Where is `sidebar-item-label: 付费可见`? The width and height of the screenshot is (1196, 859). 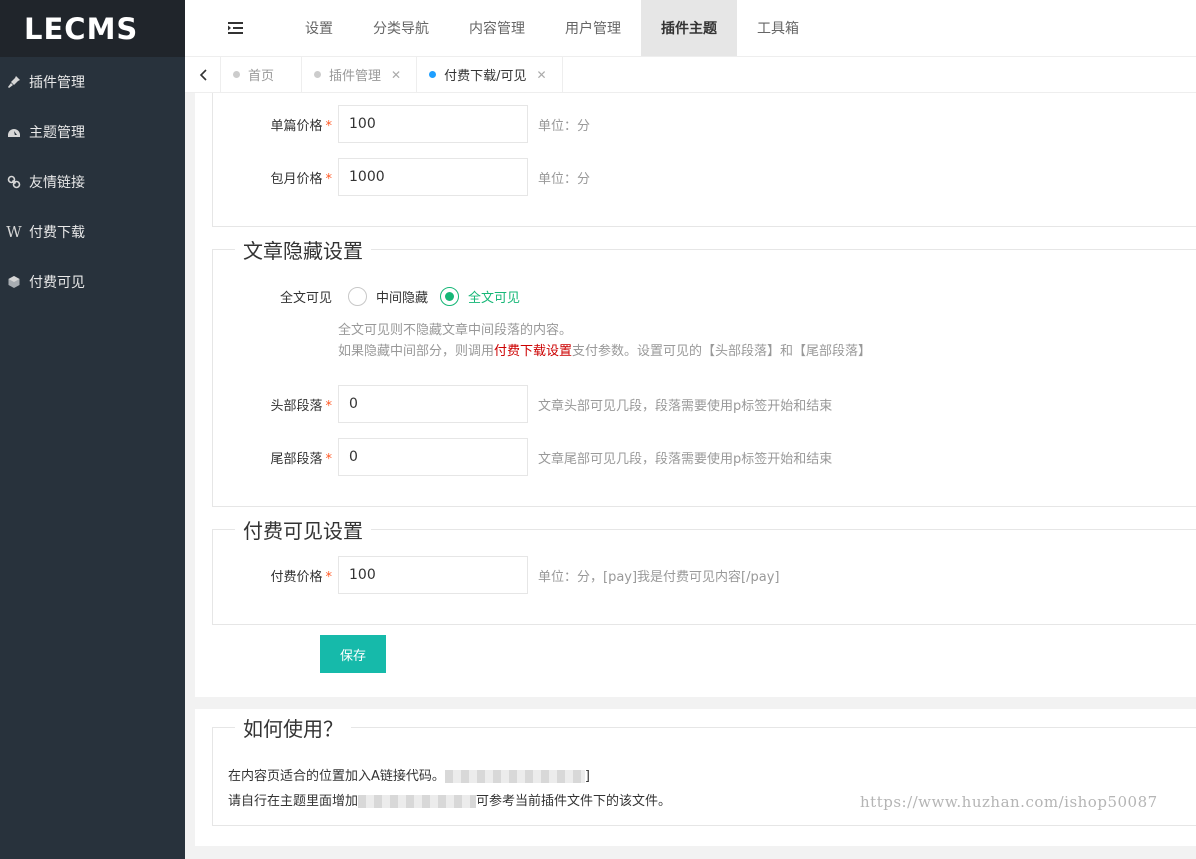 sidebar-item-label: 付费可见 is located at coordinates (57, 283).